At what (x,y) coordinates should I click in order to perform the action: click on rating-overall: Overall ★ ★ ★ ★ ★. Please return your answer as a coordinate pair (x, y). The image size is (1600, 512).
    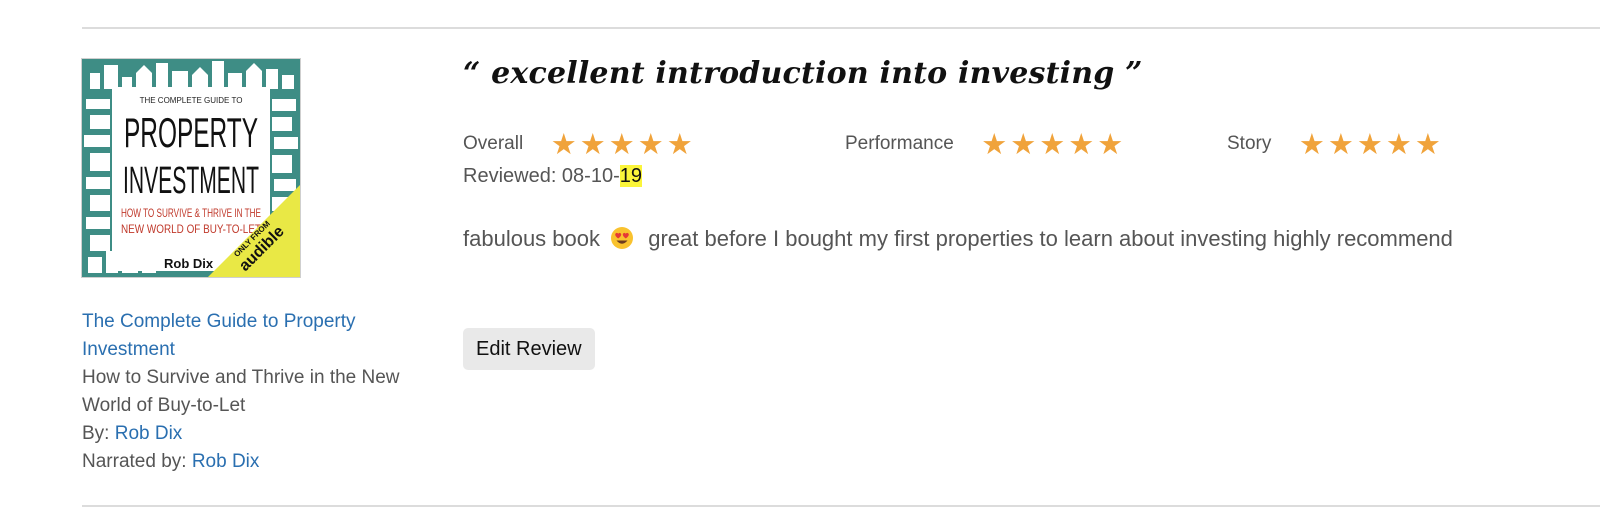
    Looking at the image, I should click on (578, 144).